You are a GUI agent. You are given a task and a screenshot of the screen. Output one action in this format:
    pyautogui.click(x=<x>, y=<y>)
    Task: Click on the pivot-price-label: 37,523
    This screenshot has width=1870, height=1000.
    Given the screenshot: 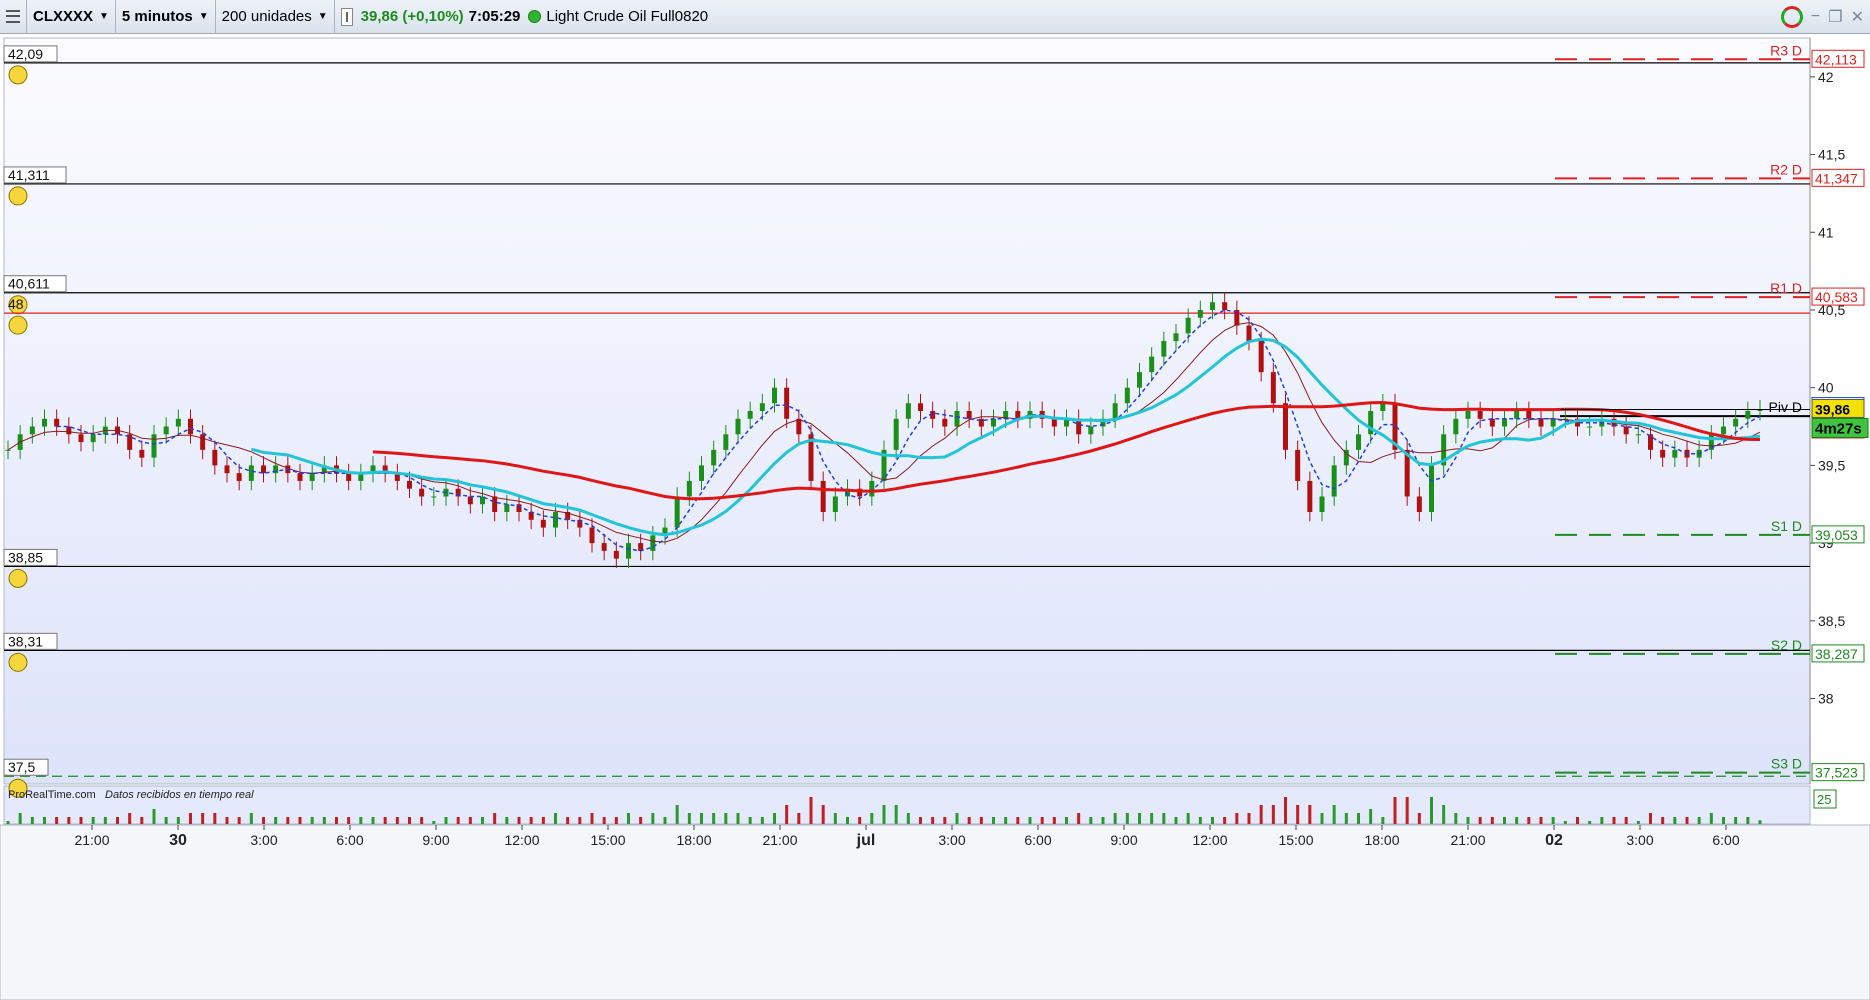 What is the action you would take?
    pyautogui.click(x=1836, y=773)
    